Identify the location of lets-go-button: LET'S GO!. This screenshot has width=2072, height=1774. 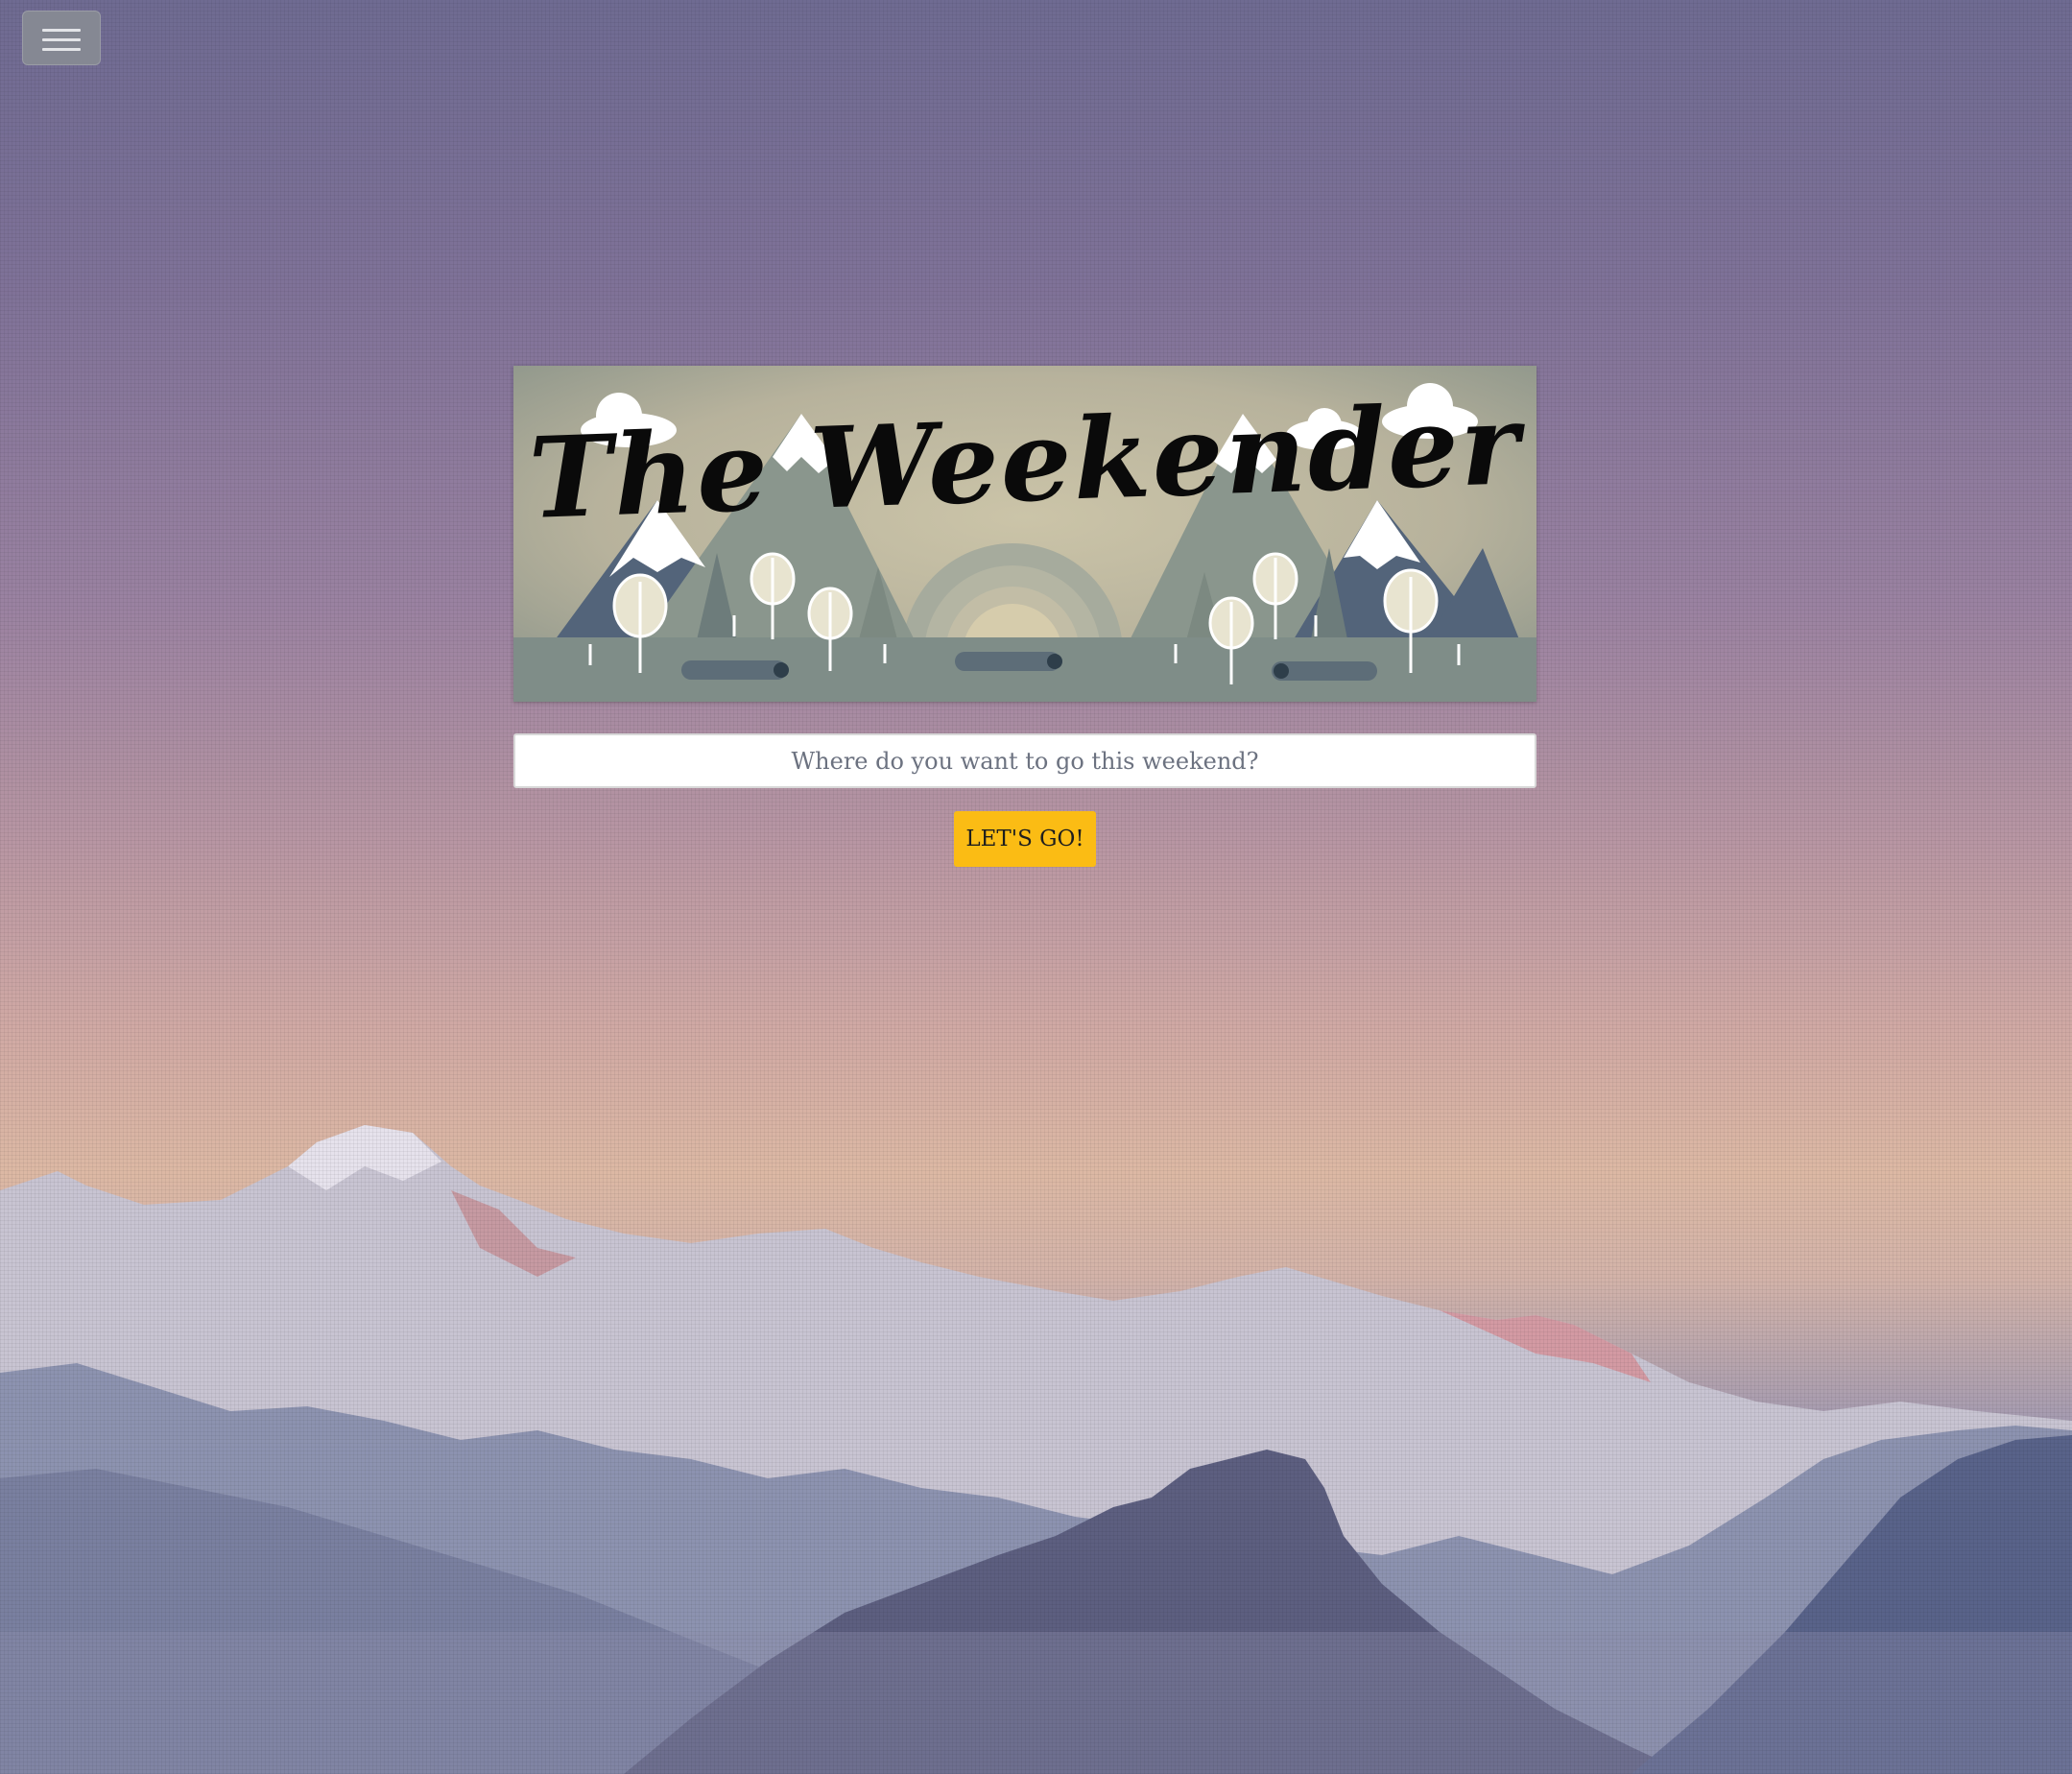
(1025, 839).